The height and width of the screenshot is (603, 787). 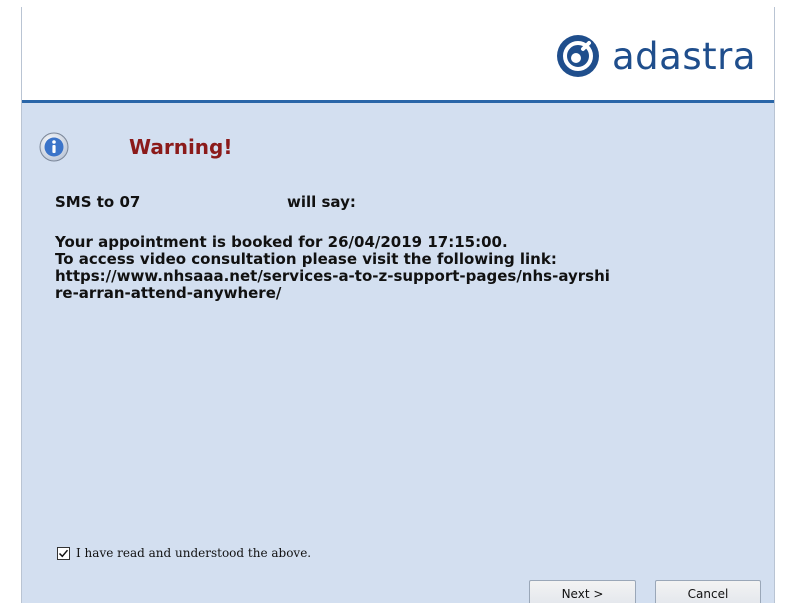 What do you see at coordinates (168, 293) in the screenshot?
I see `message-line: re-arran-attend-anywhere/` at bounding box center [168, 293].